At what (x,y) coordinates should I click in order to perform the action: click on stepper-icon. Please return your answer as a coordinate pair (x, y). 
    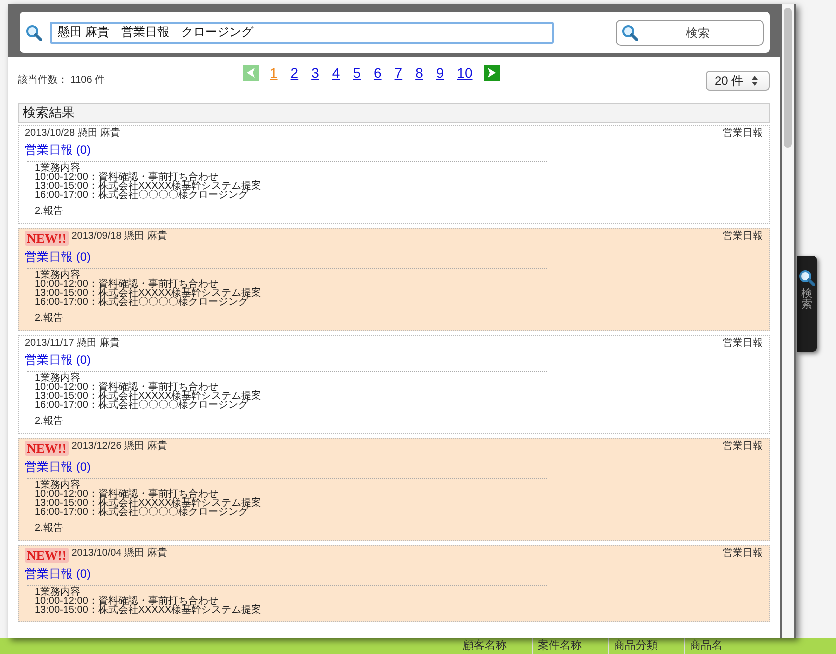
    Looking at the image, I should click on (755, 81).